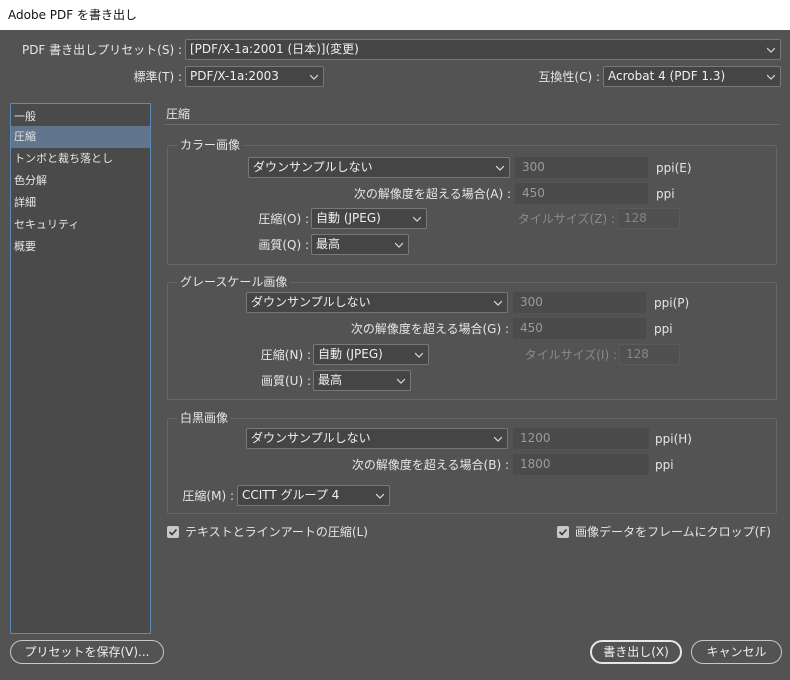 Image resolution: width=790 pixels, height=680 pixels. Describe the element at coordinates (432, 194) in the screenshot. I see `color-threshold-label: 次の解像度を超える場合(A) :` at that location.